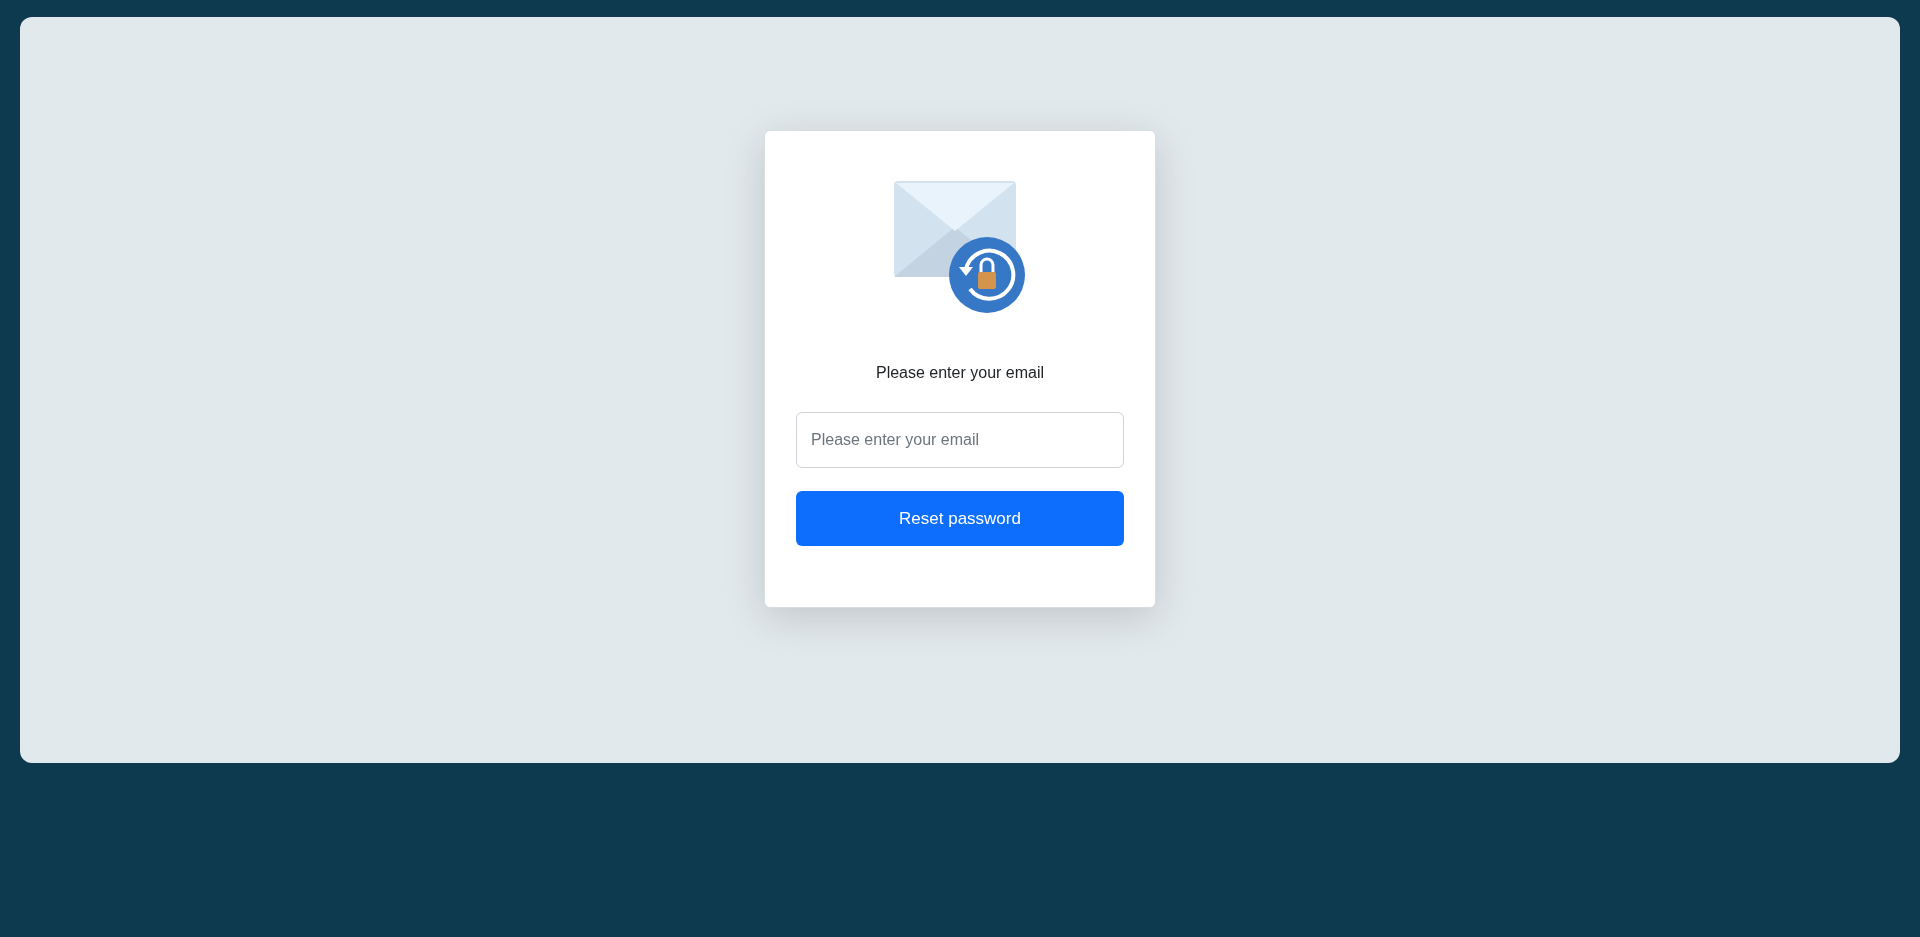 This screenshot has width=1920, height=937. I want to click on reset-password-button: Reset password, so click(960, 518).